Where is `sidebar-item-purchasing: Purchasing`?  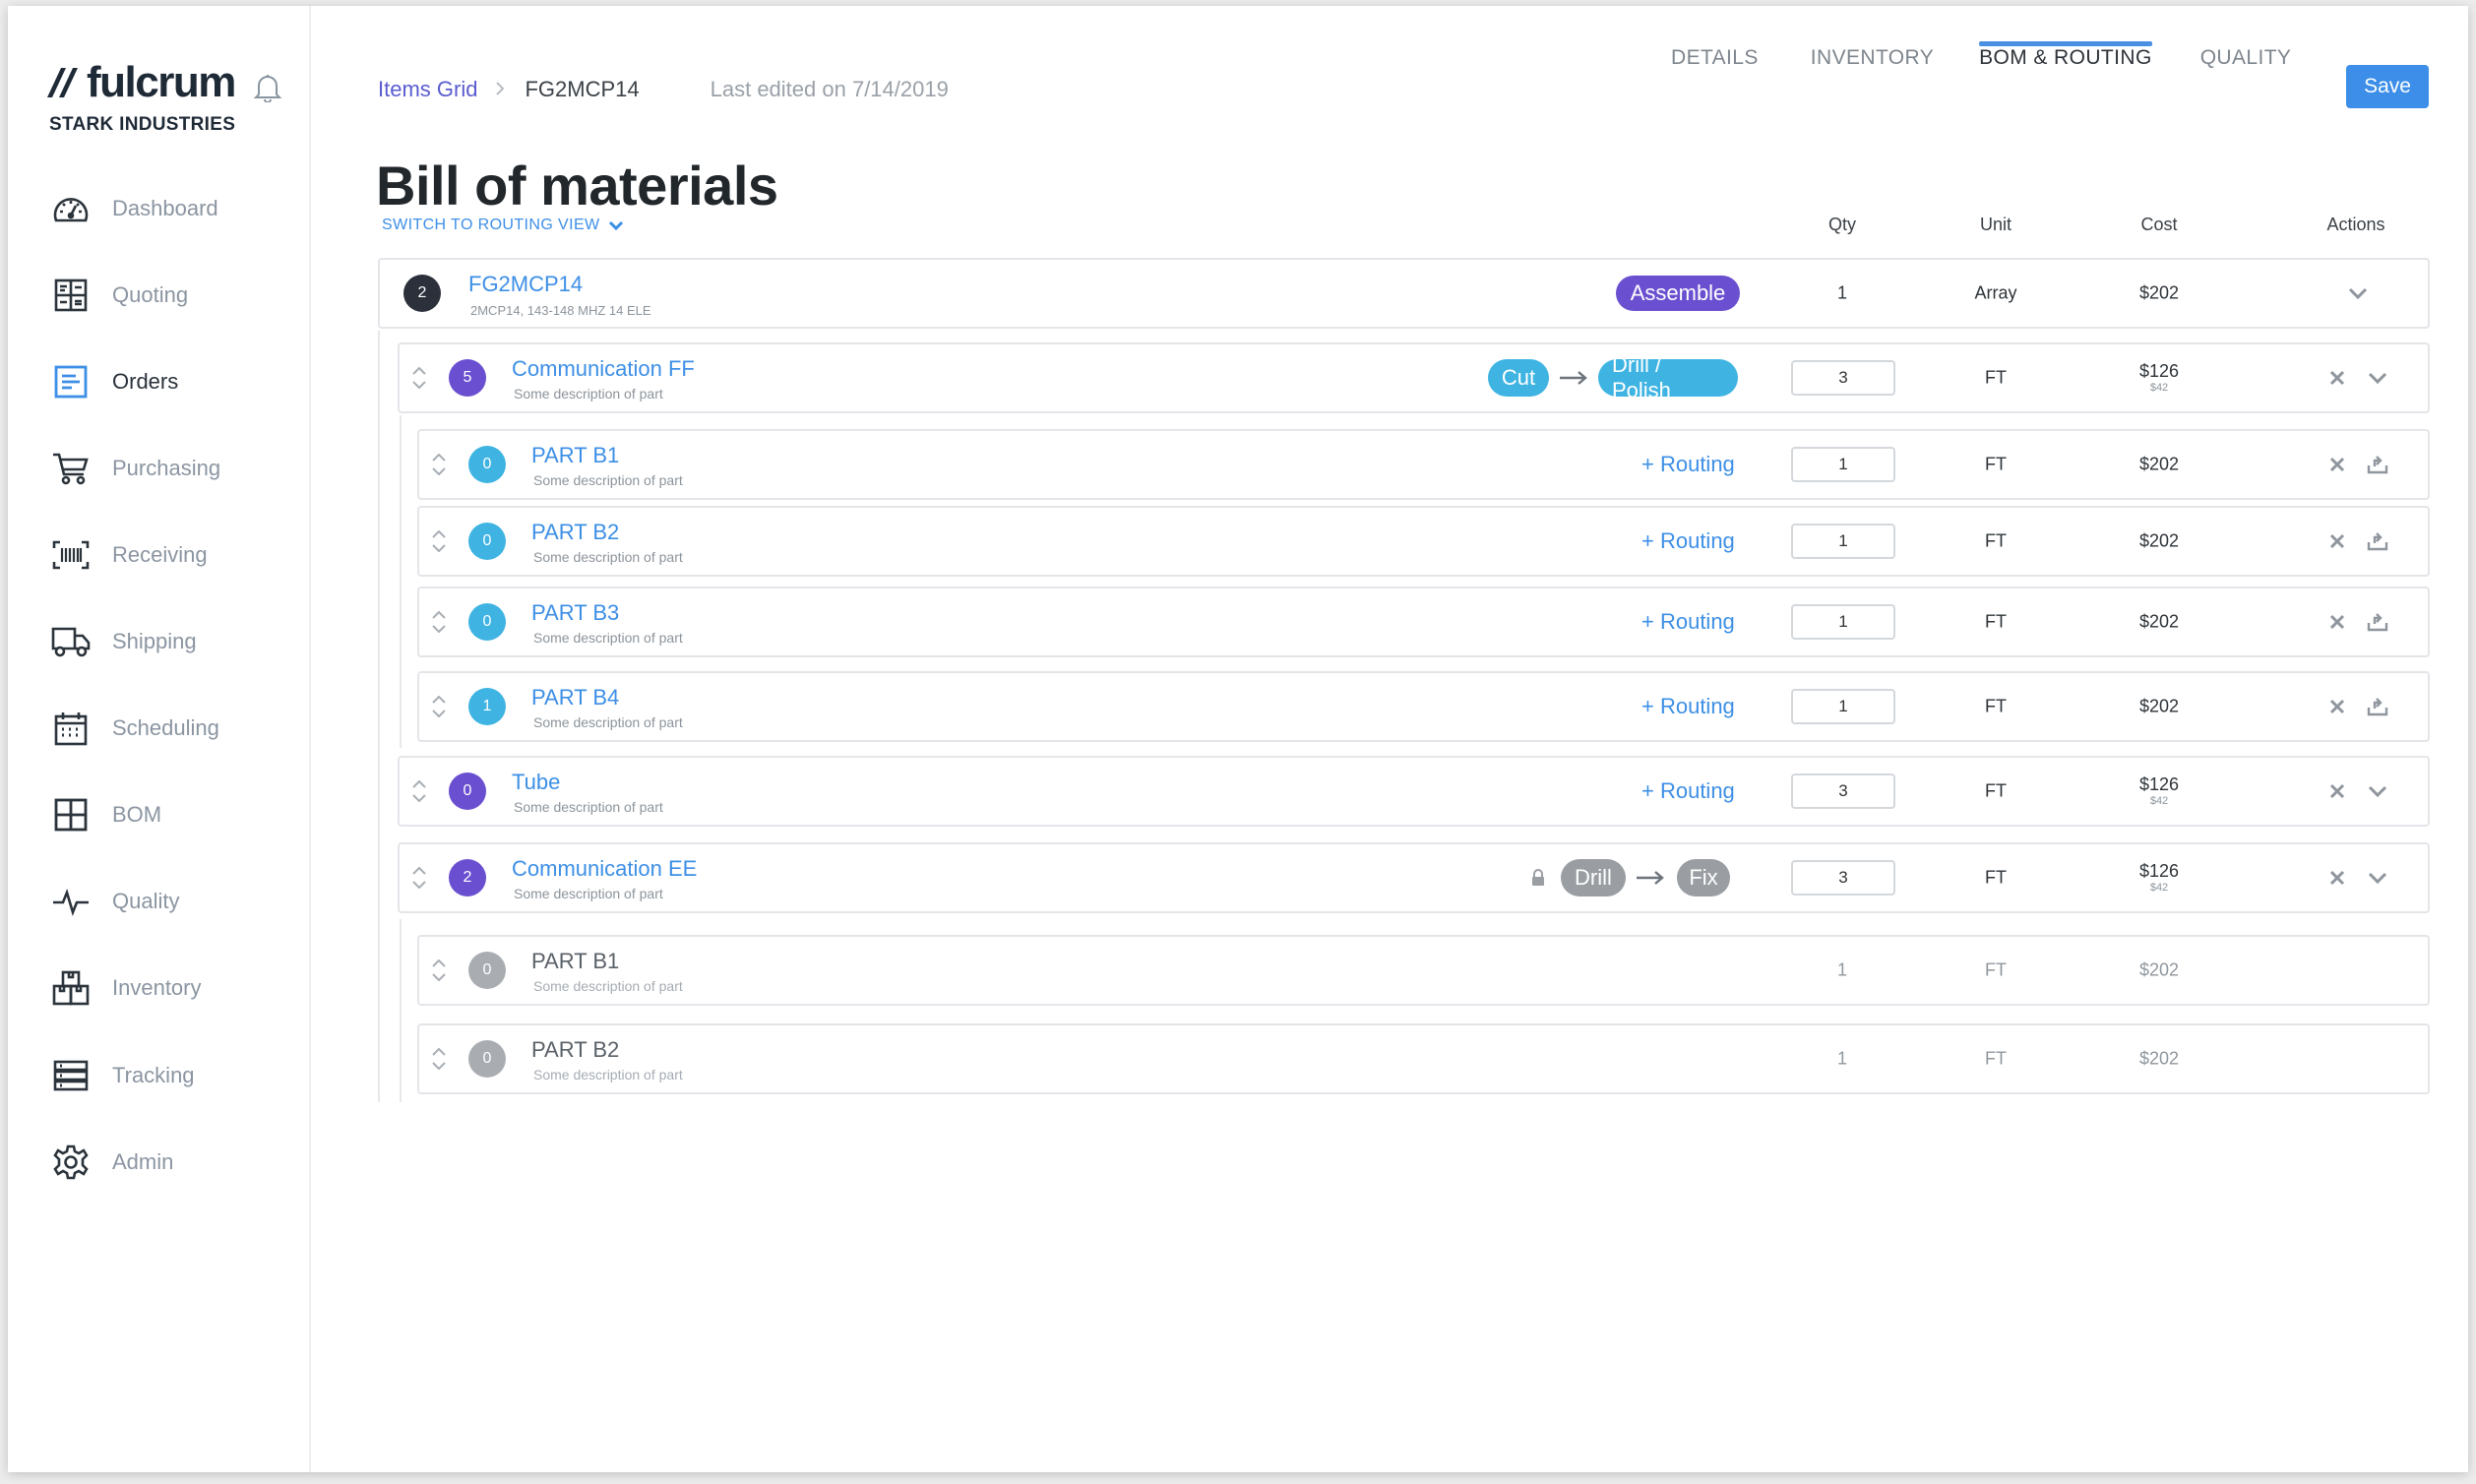 sidebar-item-purchasing: Purchasing is located at coordinates (135, 468).